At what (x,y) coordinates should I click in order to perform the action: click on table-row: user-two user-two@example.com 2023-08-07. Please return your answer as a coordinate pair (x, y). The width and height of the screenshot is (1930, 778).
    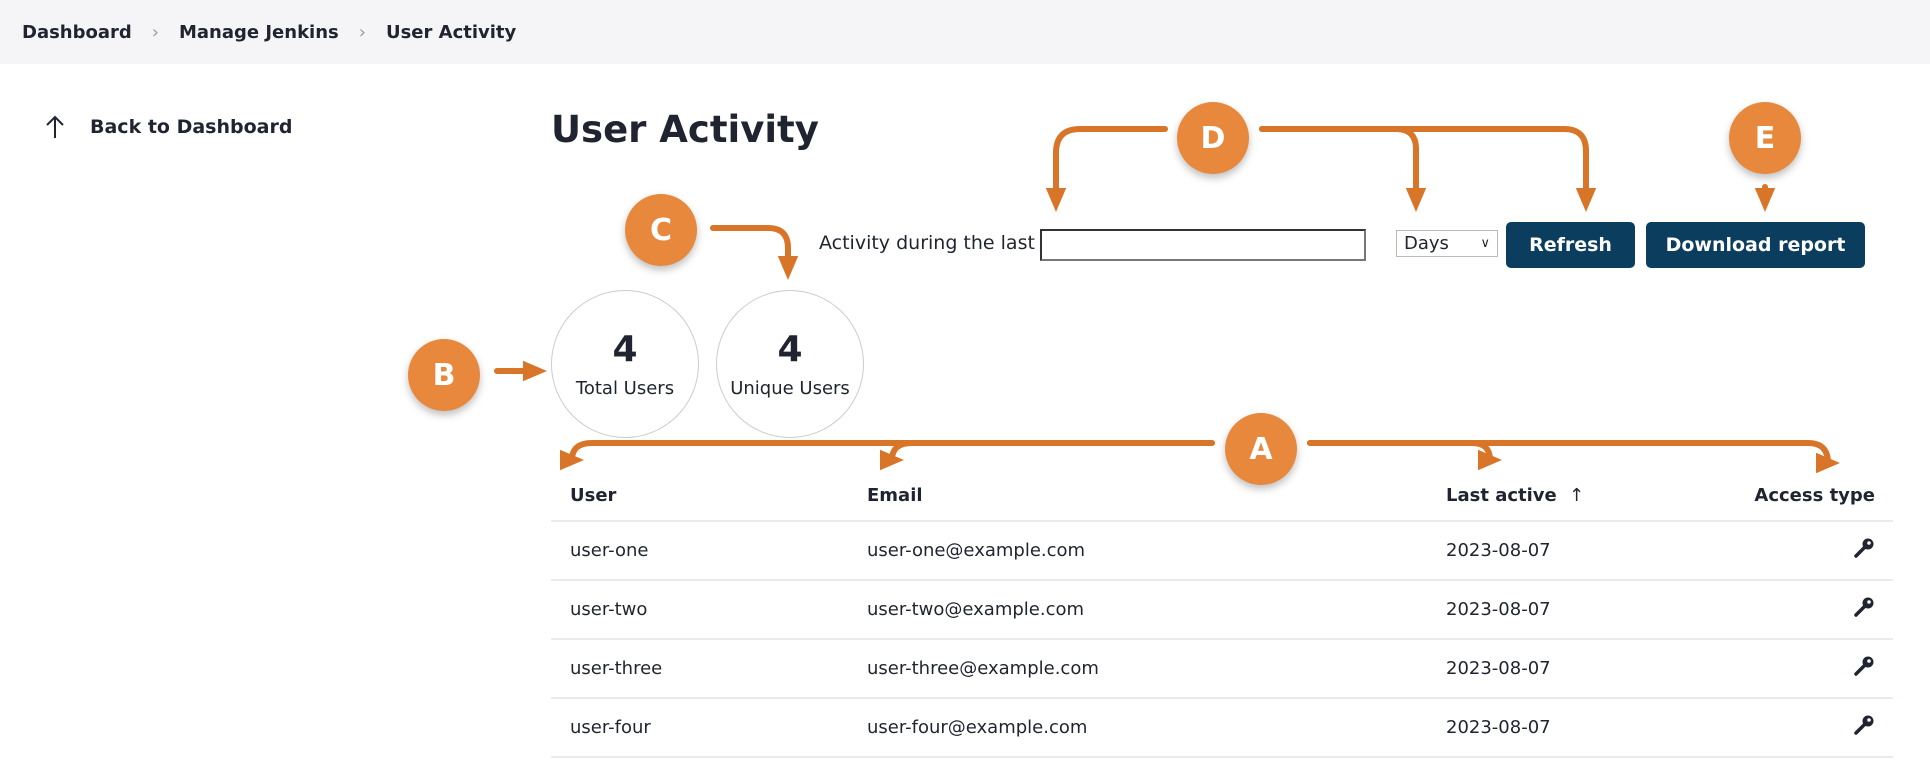
    Looking at the image, I should click on (1222, 610).